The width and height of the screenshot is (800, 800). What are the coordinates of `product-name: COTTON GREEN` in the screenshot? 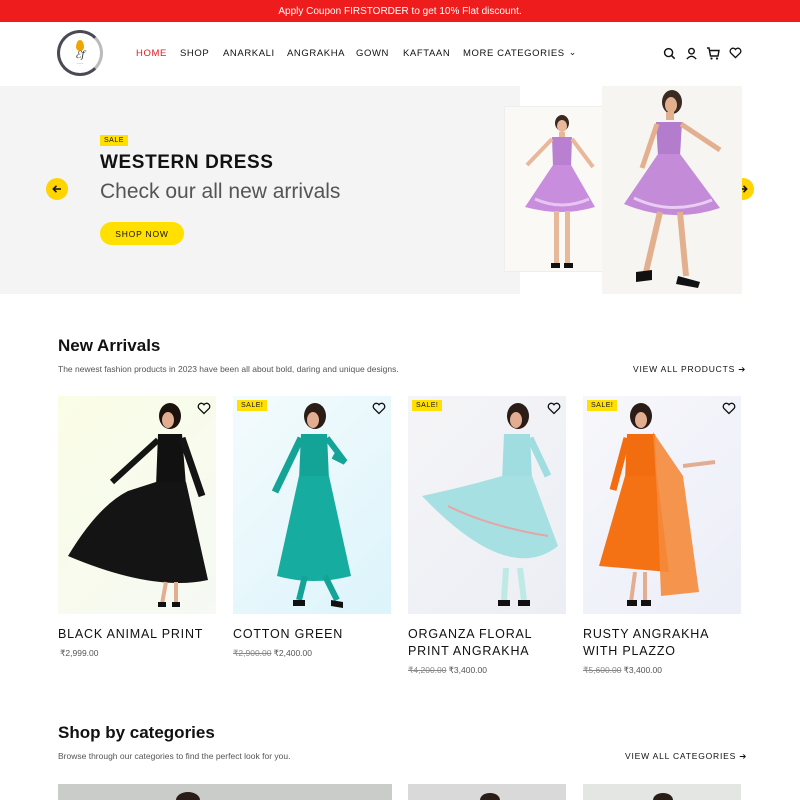 It's located at (312, 634).